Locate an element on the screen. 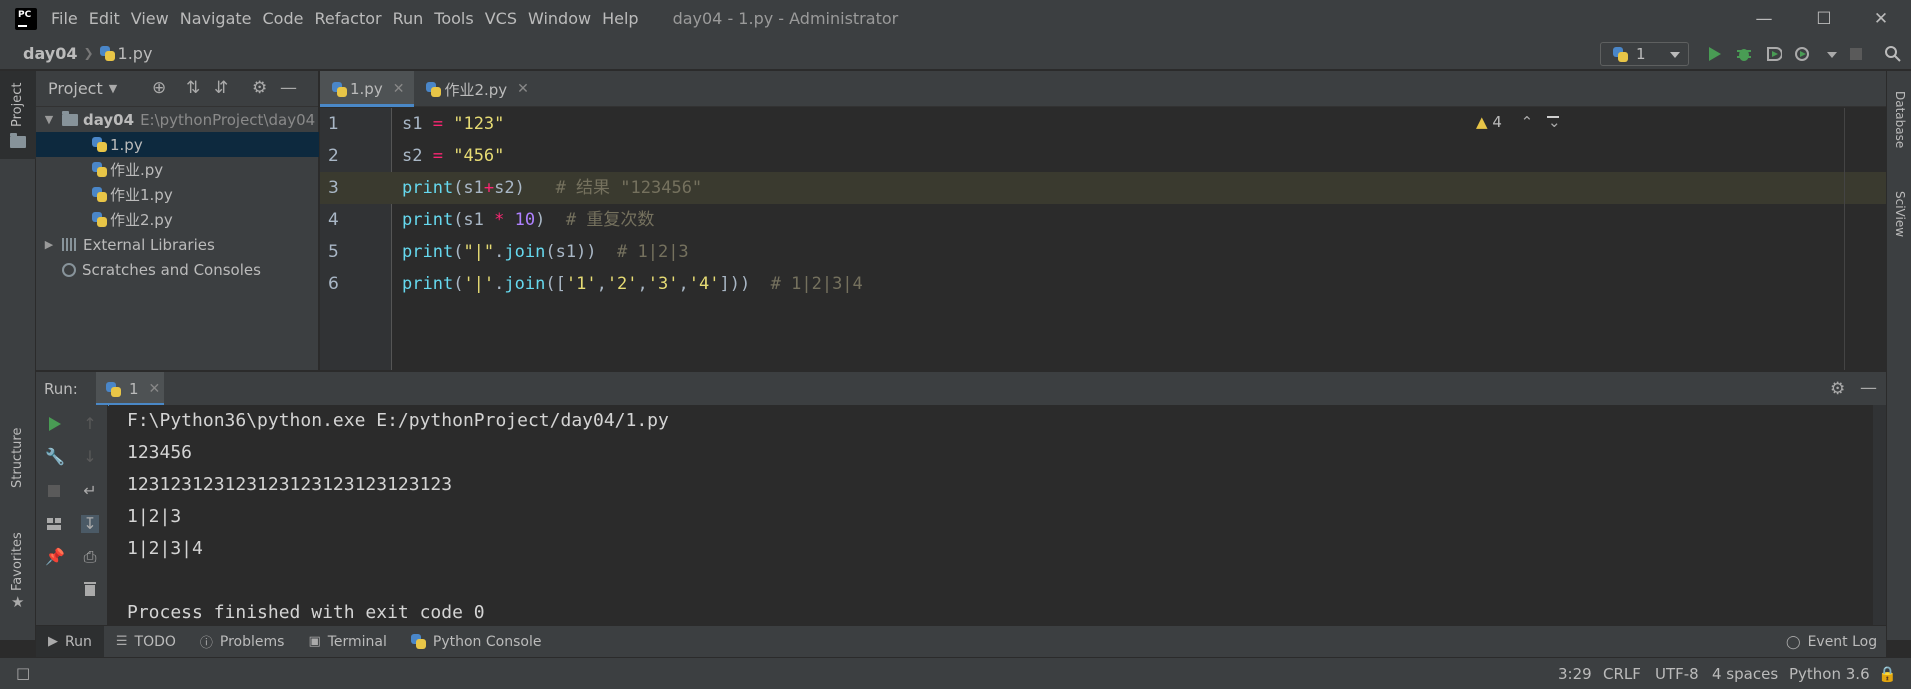 Image resolution: width=1911 pixels, height=689 pixels. console-line: 1|2|3 is located at coordinates (154, 516).